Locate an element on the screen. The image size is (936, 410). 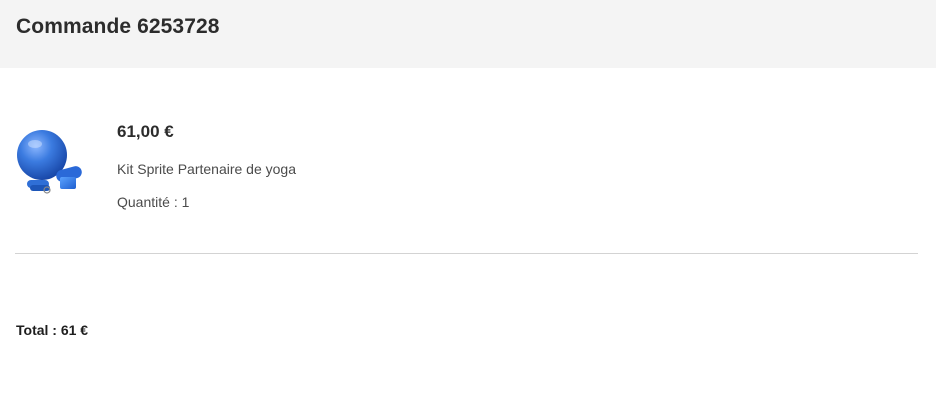
item-name: Kit Sprite Partenaire de yoga is located at coordinates (206, 169).